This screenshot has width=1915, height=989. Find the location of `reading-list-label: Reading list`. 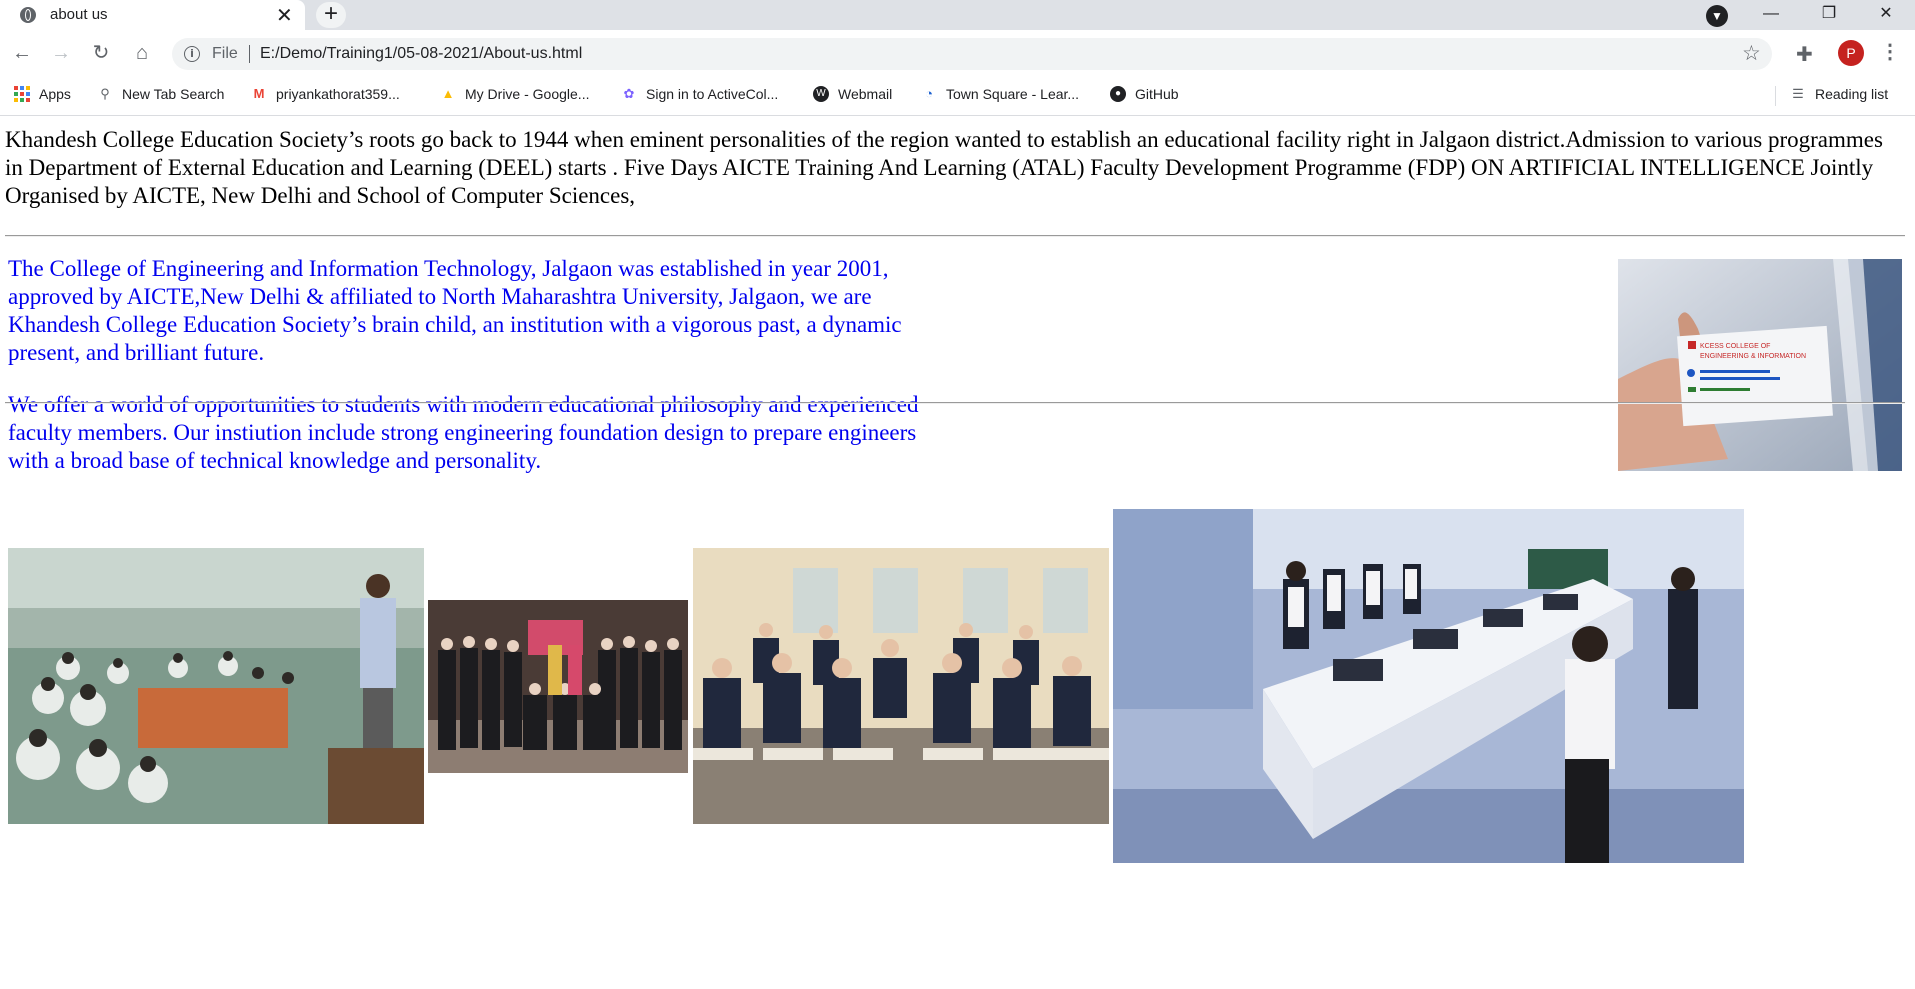

reading-list-label: Reading list is located at coordinates (1852, 94).